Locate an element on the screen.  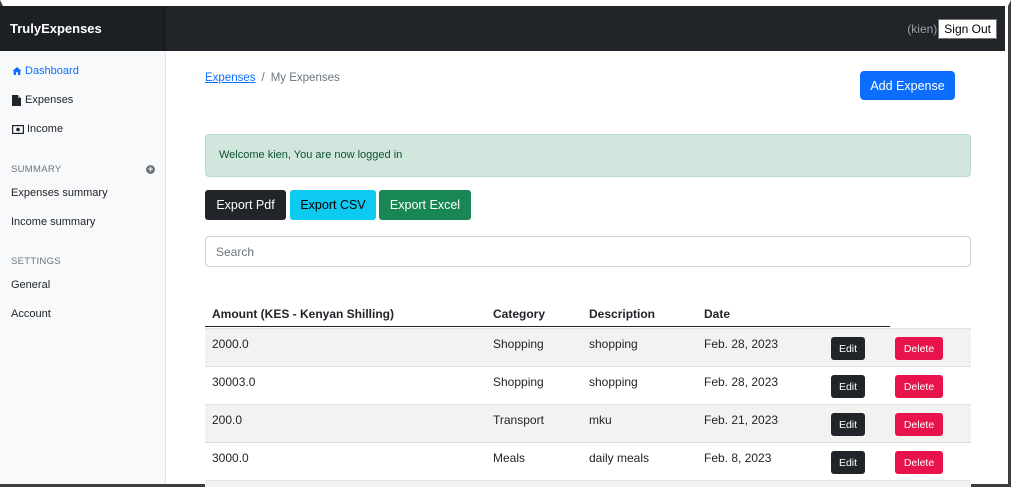
header-divider is located at coordinates (547, 326).